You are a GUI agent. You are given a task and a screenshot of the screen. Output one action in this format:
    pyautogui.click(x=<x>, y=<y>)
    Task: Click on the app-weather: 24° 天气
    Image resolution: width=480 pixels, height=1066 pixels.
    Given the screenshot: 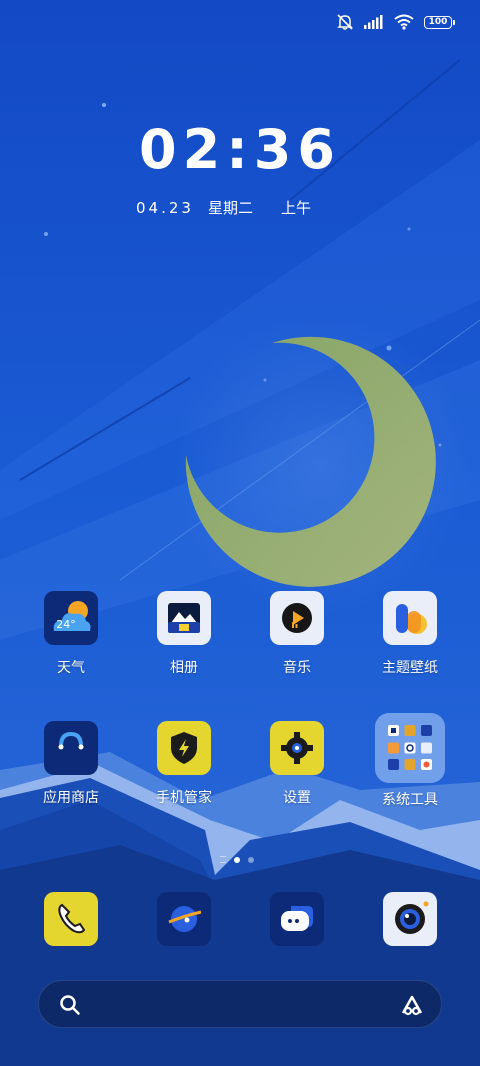 What is the action you would take?
    pyautogui.click(x=71, y=634)
    